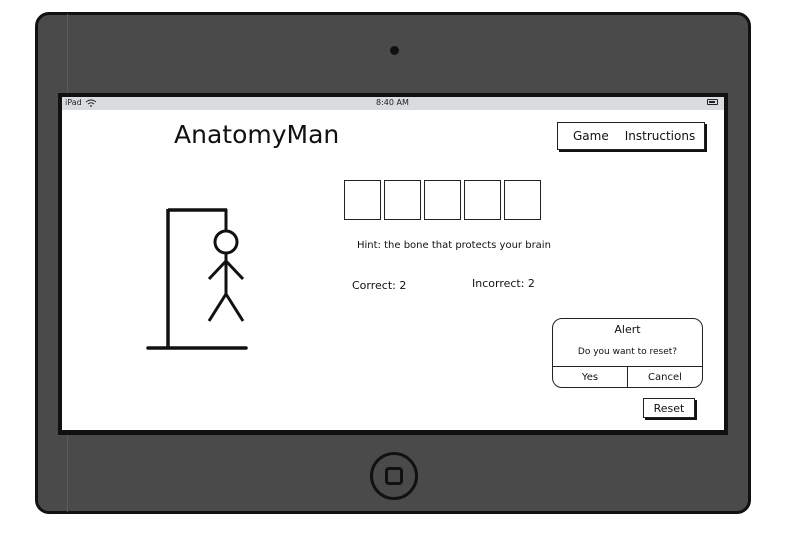 The width and height of the screenshot is (791, 551). What do you see at coordinates (217, 270) in the screenshot?
I see `hangman-left-arm` at bounding box center [217, 270].